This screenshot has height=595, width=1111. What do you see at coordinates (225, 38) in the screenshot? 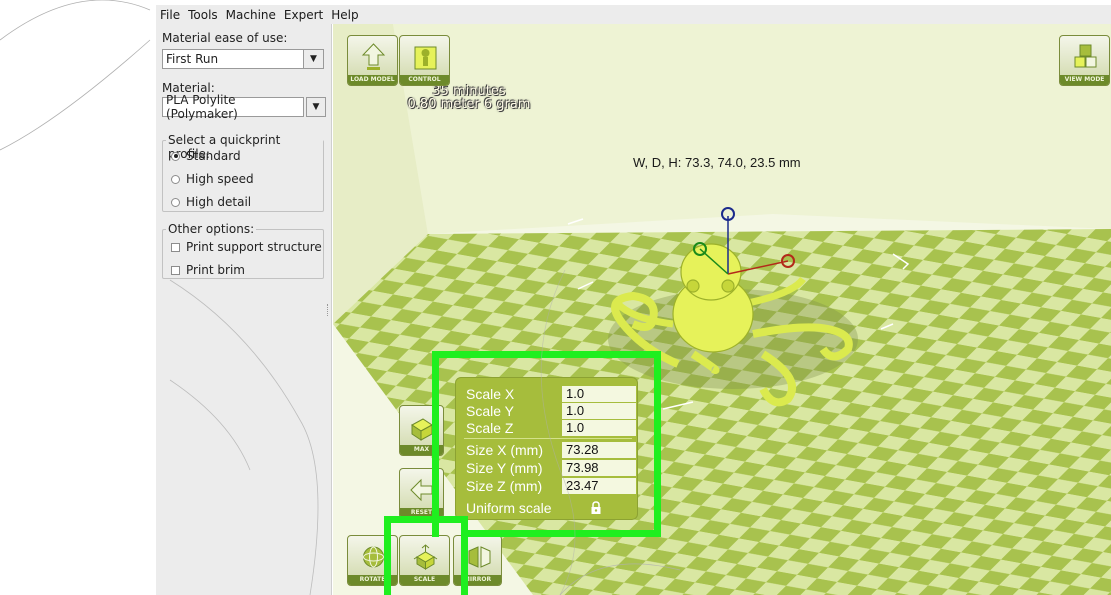
I see `ease-label: Material ease of use:` at bounding box center [225, 38].